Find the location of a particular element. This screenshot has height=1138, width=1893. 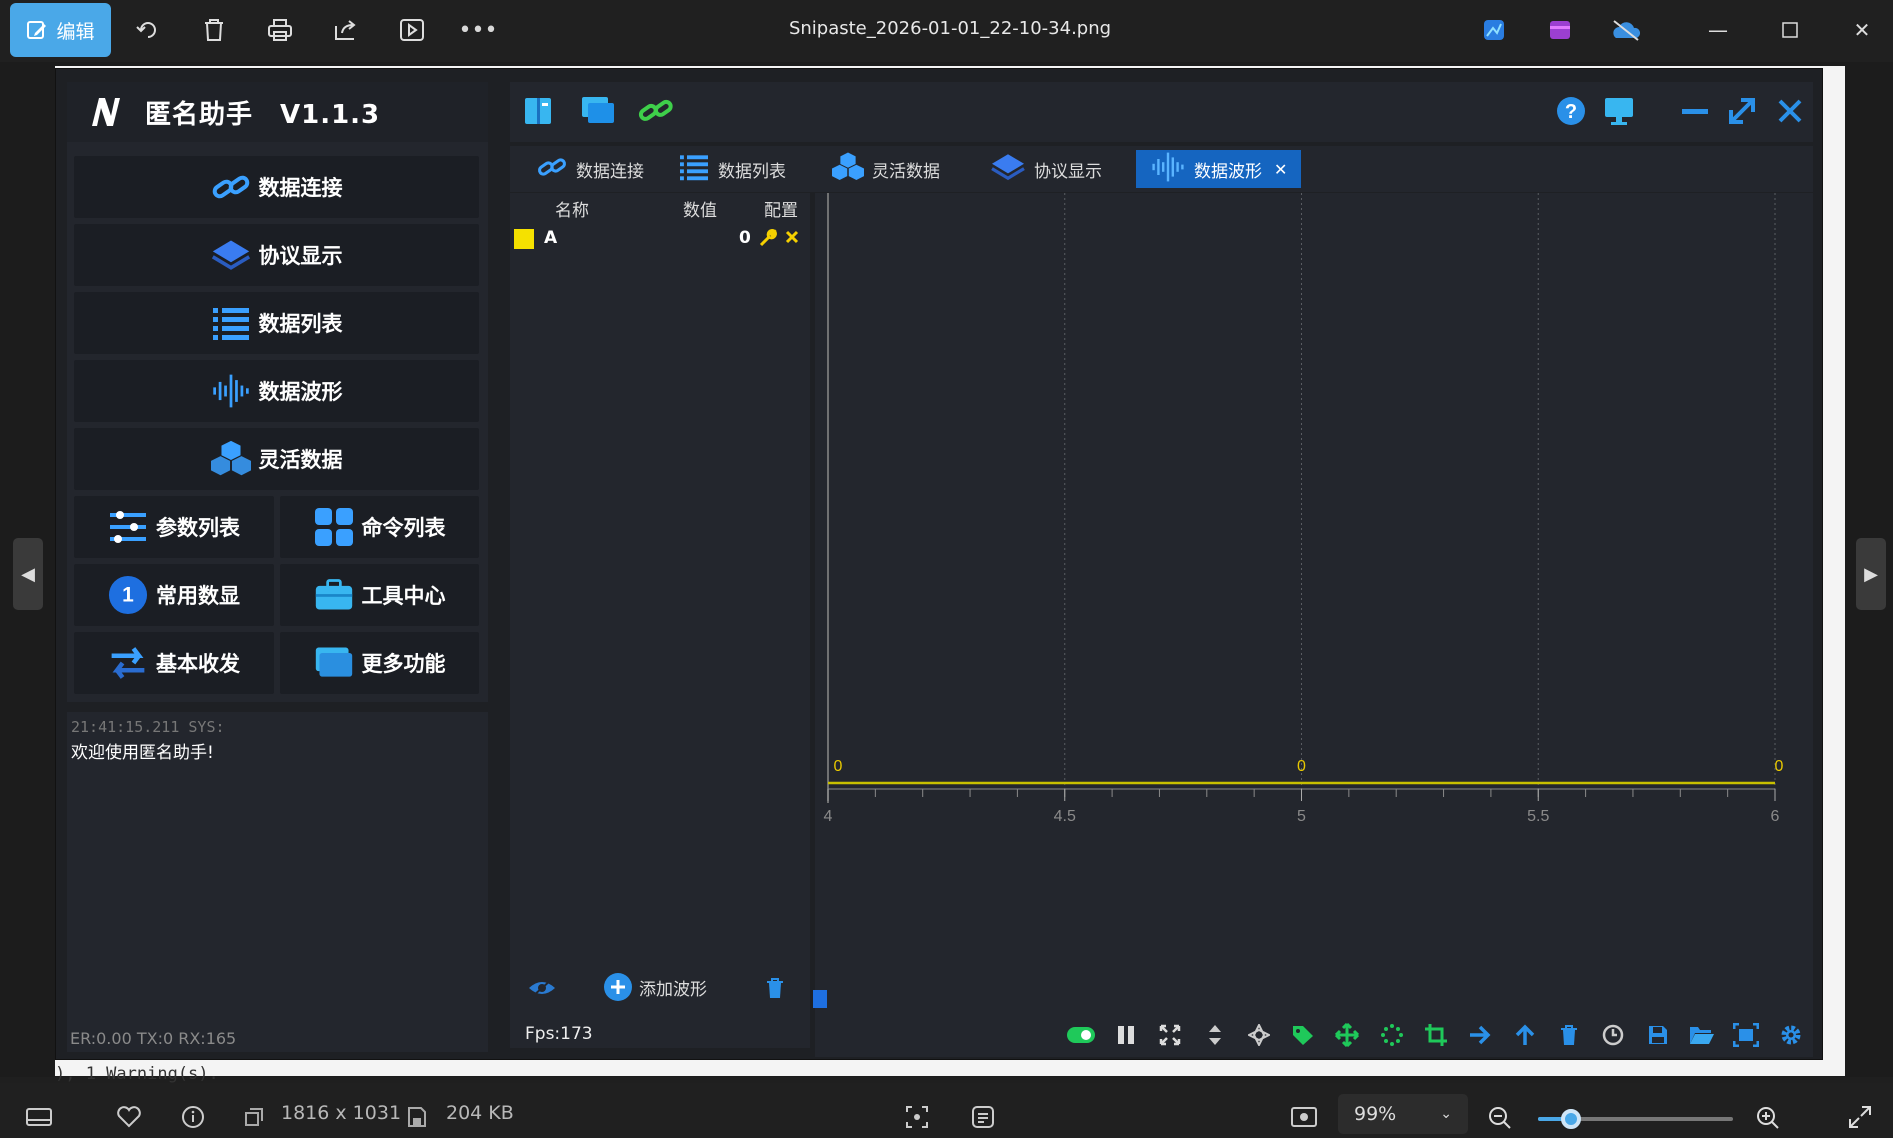

tab-bar: 数据连接 数据列表 灵活数据 协议显示 数据波形 ✕ is located at coordinates (1161, 169).